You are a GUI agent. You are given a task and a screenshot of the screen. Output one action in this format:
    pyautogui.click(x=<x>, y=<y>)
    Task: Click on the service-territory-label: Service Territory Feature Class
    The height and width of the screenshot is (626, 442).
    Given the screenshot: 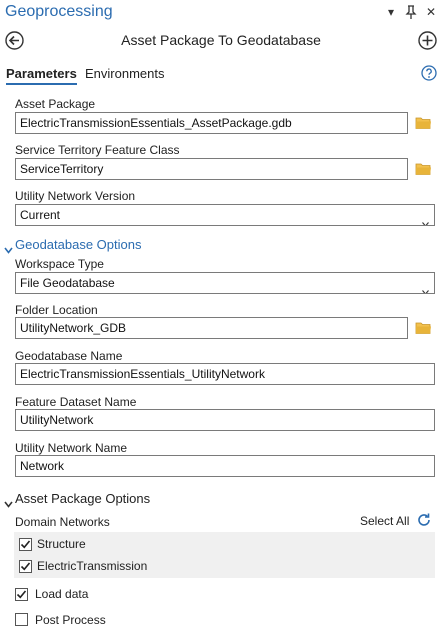 What is the action you would take?
    pyautogui.click(x=97, y=150)
    